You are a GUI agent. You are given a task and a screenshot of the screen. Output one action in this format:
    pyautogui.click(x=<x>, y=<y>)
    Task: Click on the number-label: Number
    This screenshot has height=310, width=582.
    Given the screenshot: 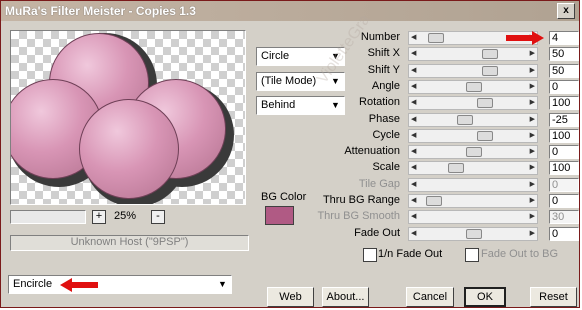 What is the action you would take?
    pyautogui.click(x=380, y=37)
    